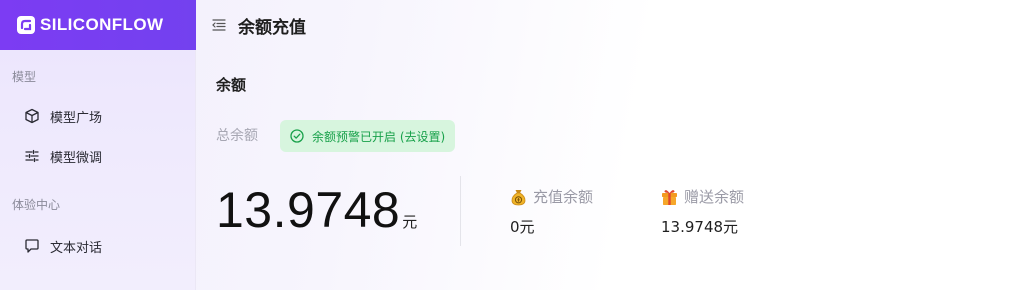  I want to click on siliconflow-logo-icon, so click(26, 25).